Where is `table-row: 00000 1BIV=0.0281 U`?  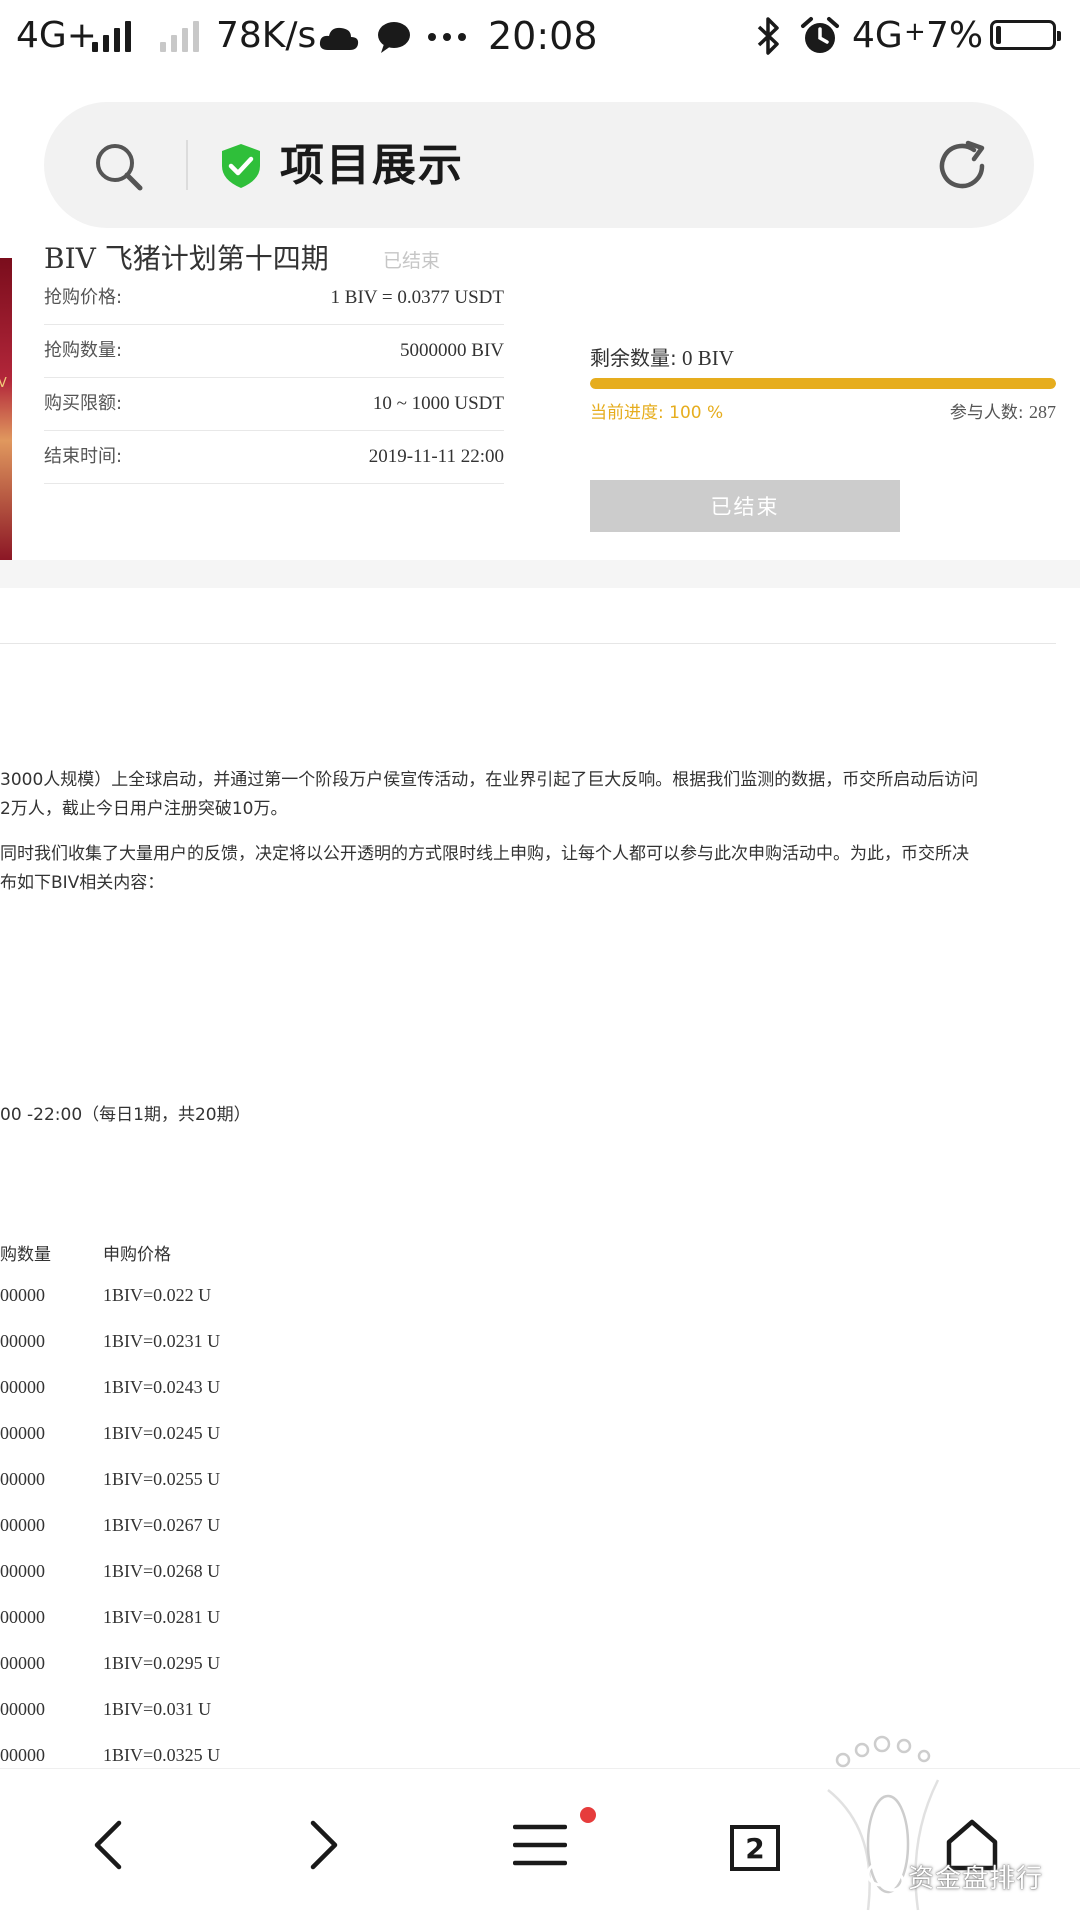
table-row: 00000 1BIV=0.0281 U is located at coordinates (150, 1630).